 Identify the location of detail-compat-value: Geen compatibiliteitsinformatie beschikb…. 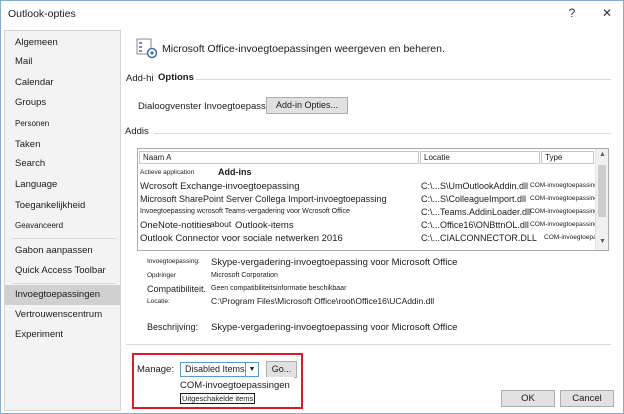
(279, 288).